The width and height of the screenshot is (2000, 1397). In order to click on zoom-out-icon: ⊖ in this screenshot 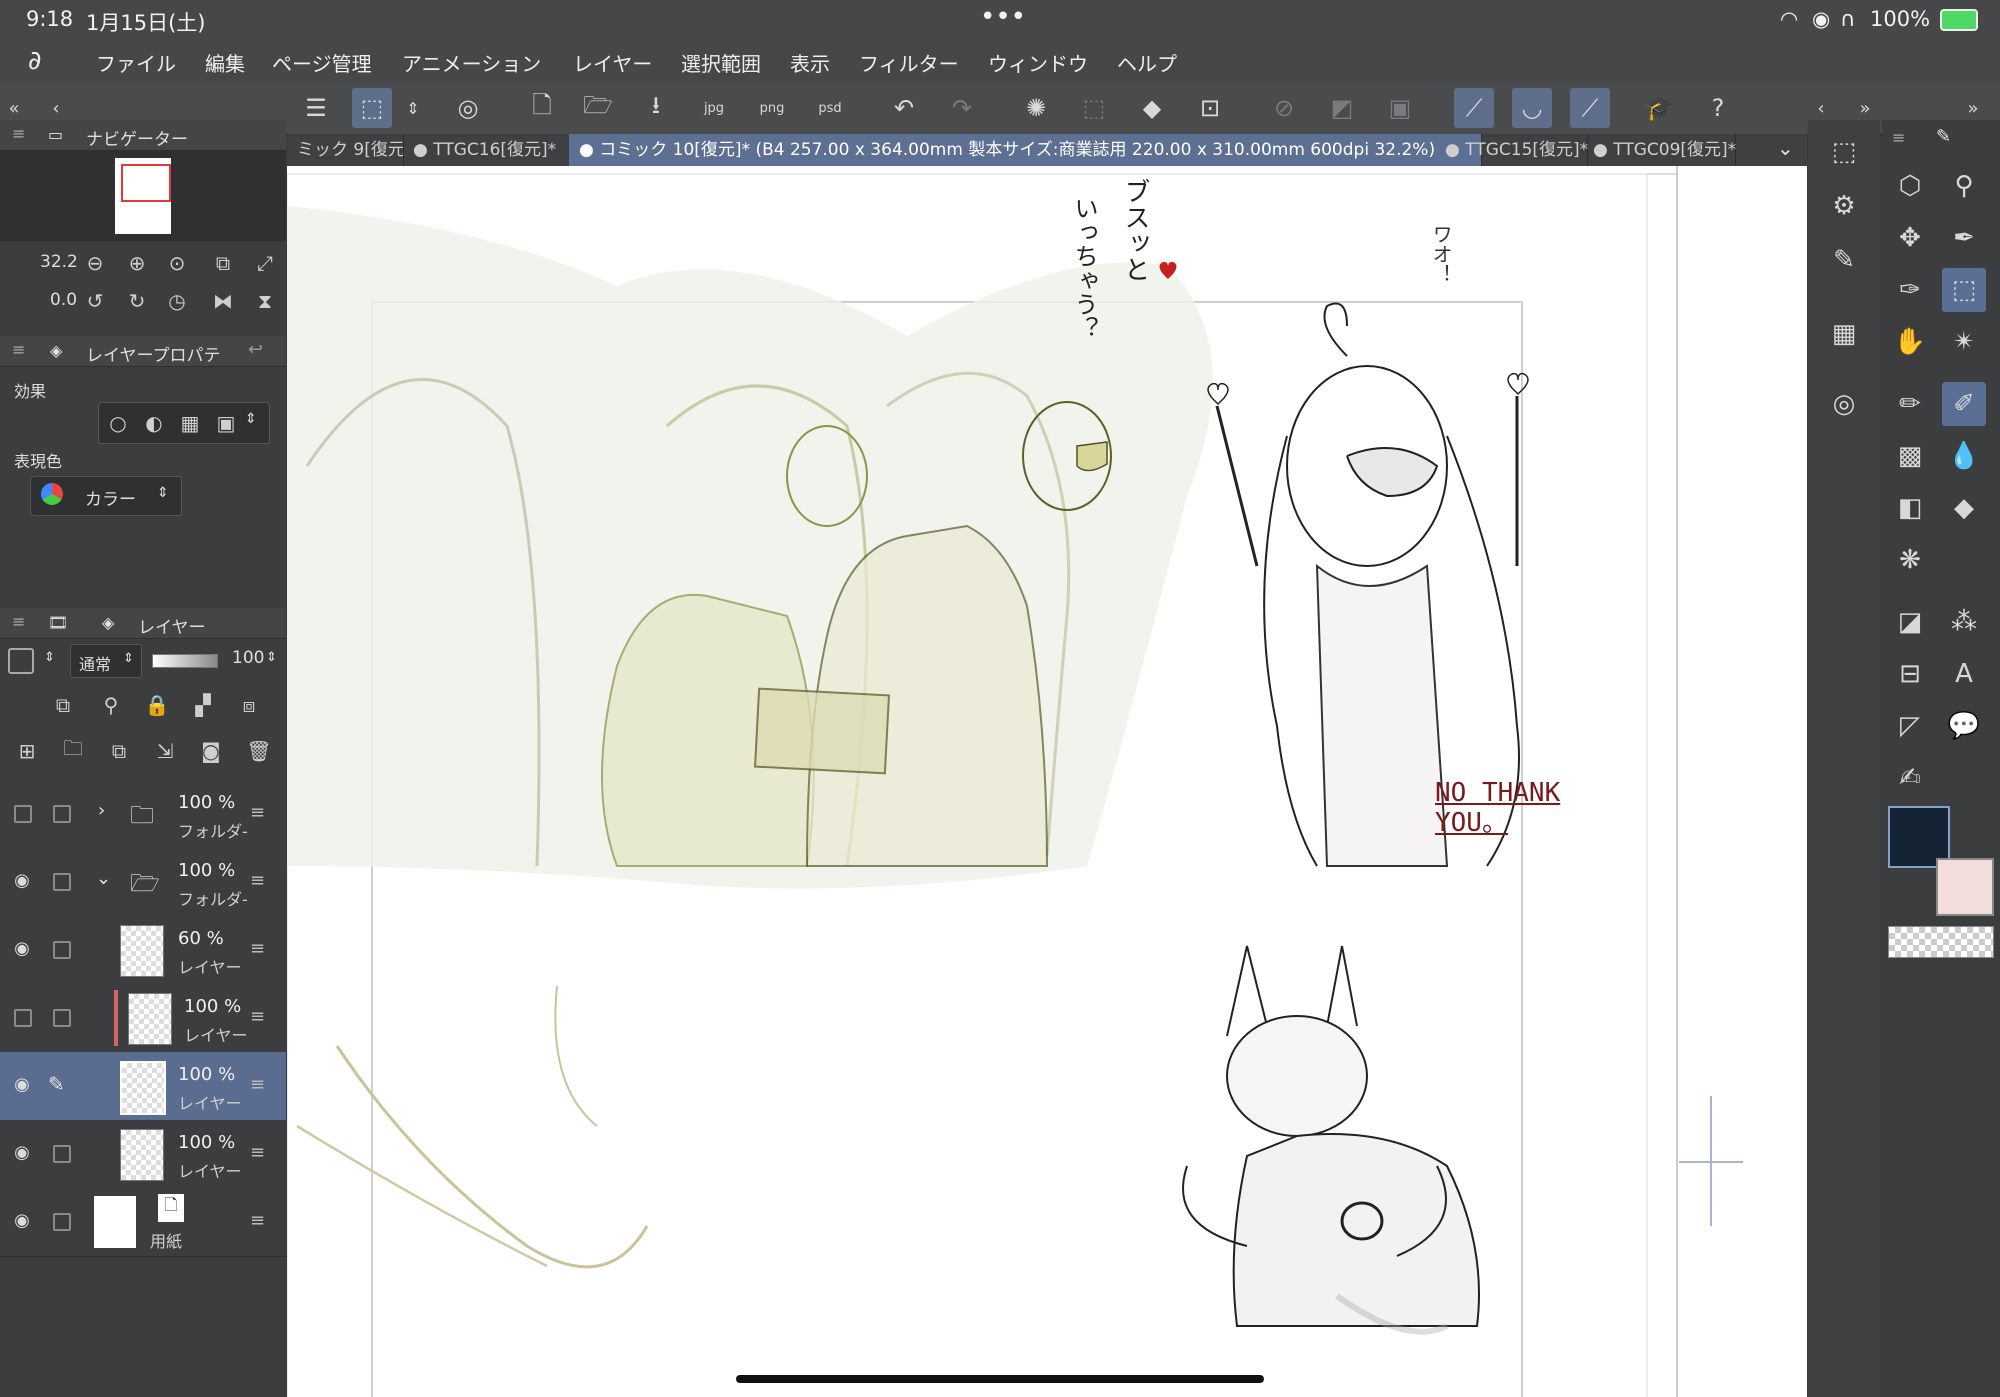, I will do `click(95, 263)`.